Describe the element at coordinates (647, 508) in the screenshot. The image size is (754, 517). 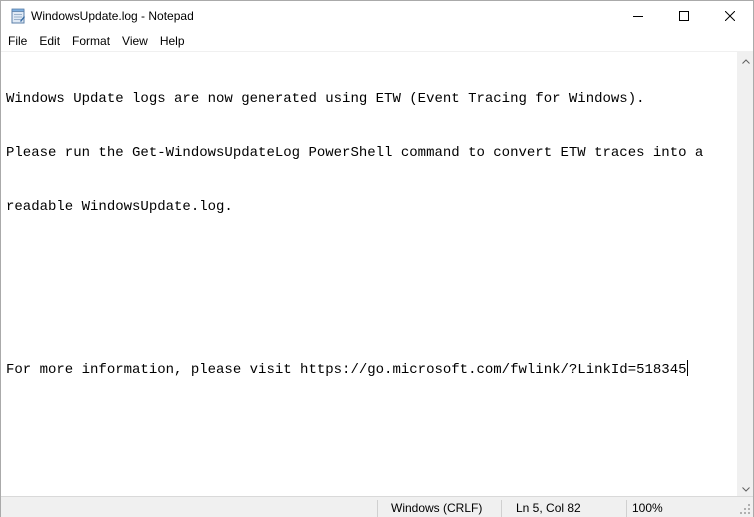
I see `zoom-status: 100%` at that location.